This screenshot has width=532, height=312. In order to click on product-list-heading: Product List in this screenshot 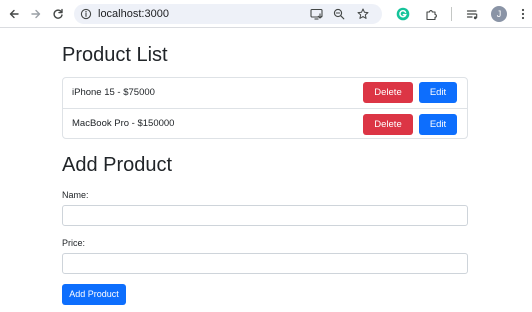, I will do `click(115, 55)`.